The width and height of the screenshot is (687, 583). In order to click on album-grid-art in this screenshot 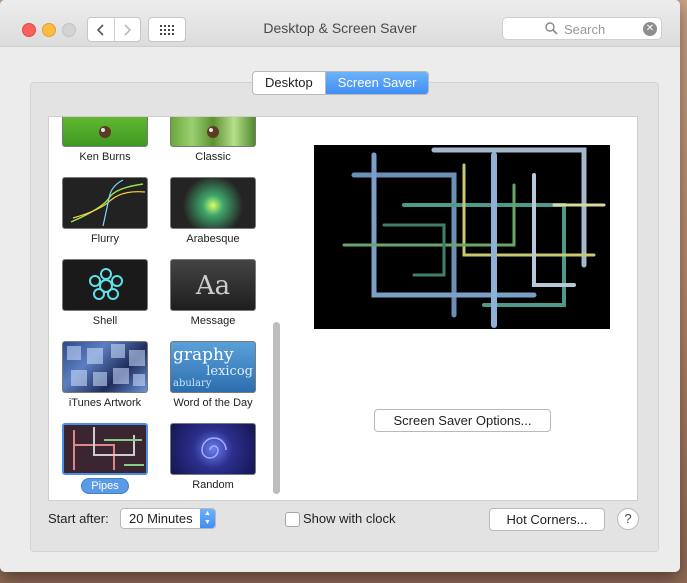, I will do `click(106, 365)`.